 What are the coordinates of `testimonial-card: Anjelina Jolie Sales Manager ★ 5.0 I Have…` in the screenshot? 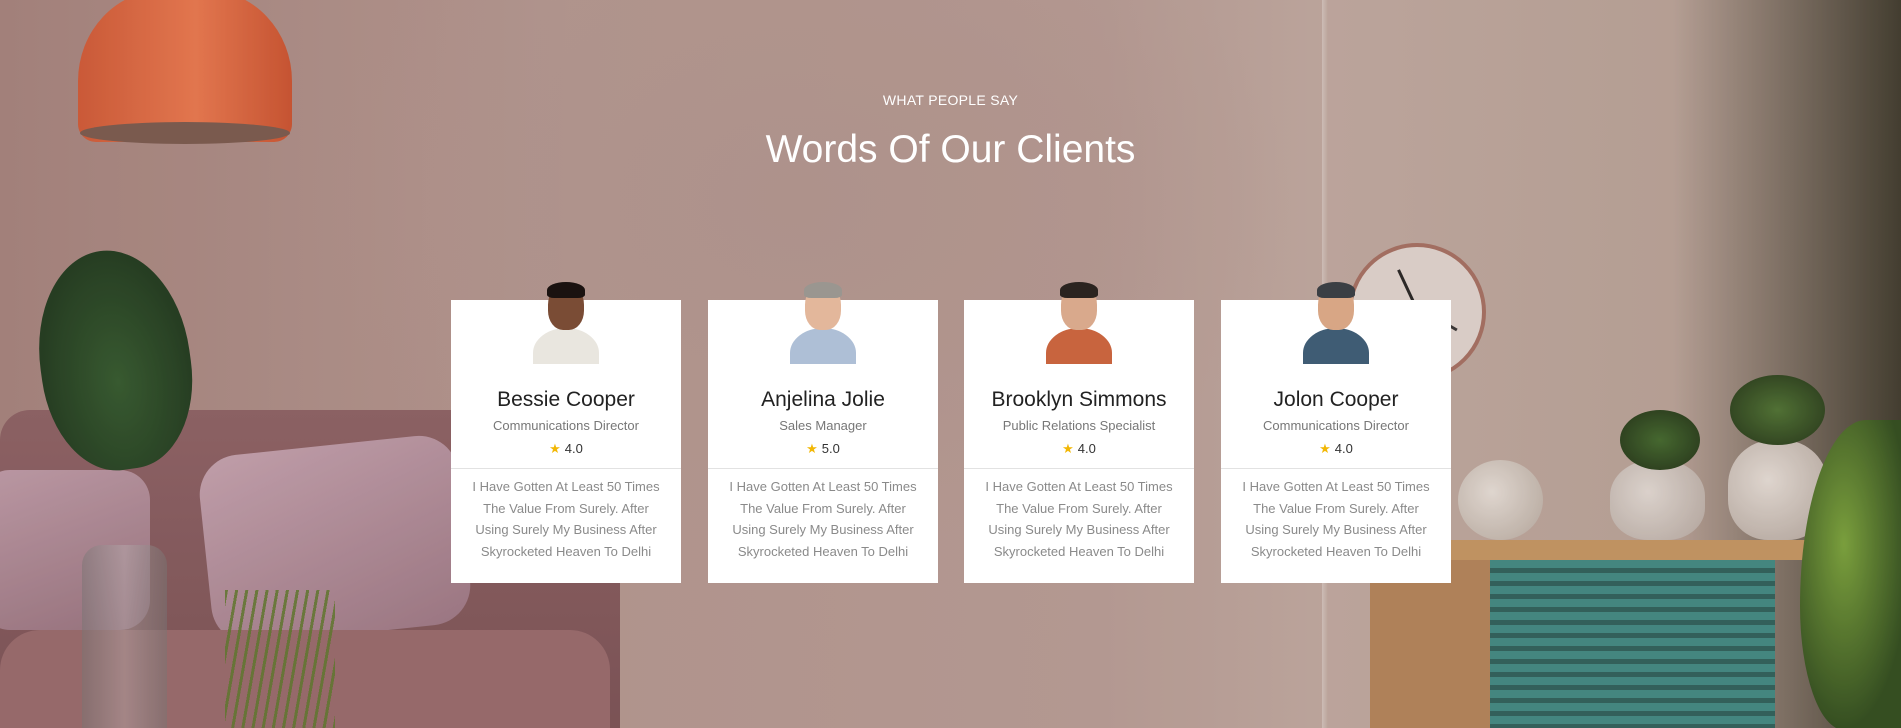 It's located at (823, 432).